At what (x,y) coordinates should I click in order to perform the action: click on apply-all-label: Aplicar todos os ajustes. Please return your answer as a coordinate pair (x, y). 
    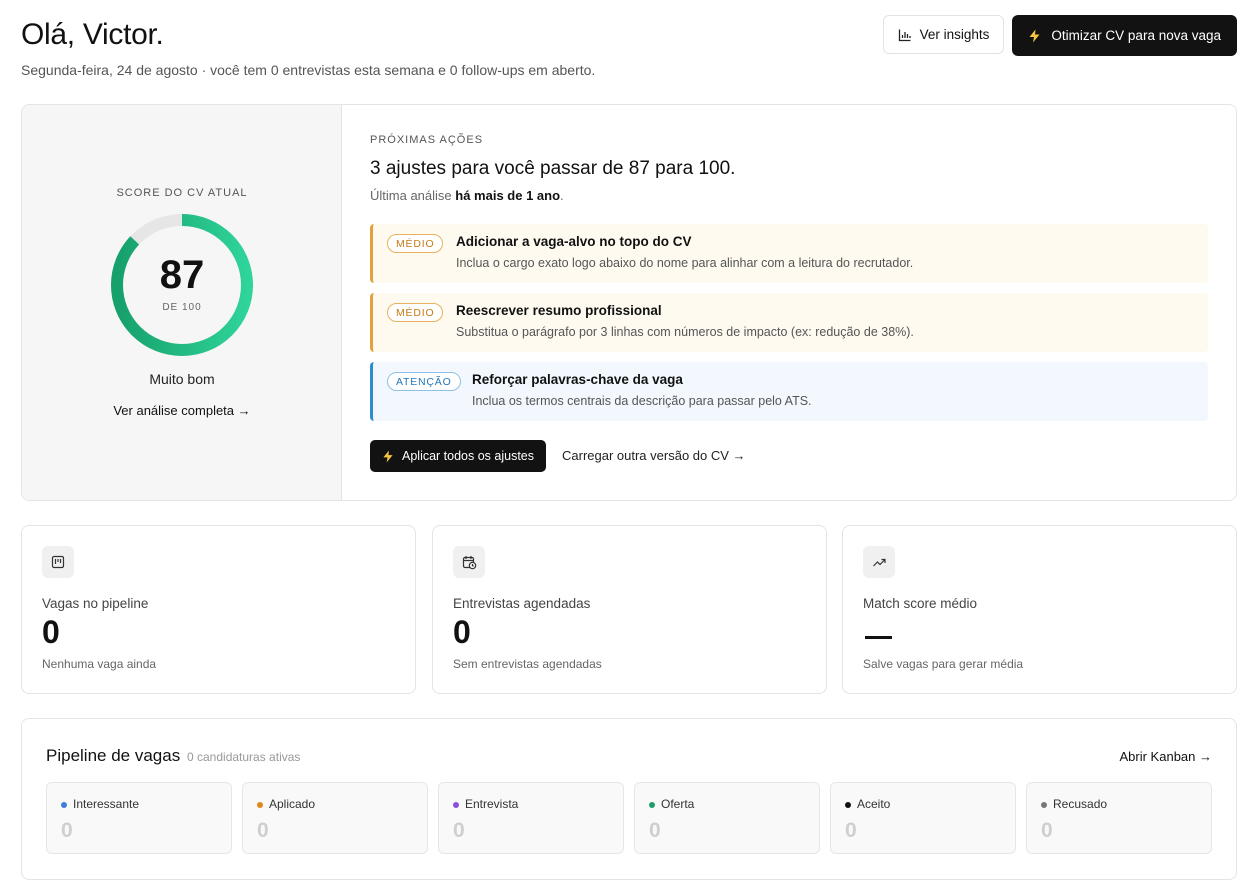
    Looking at the image, I should click on (468, 456).